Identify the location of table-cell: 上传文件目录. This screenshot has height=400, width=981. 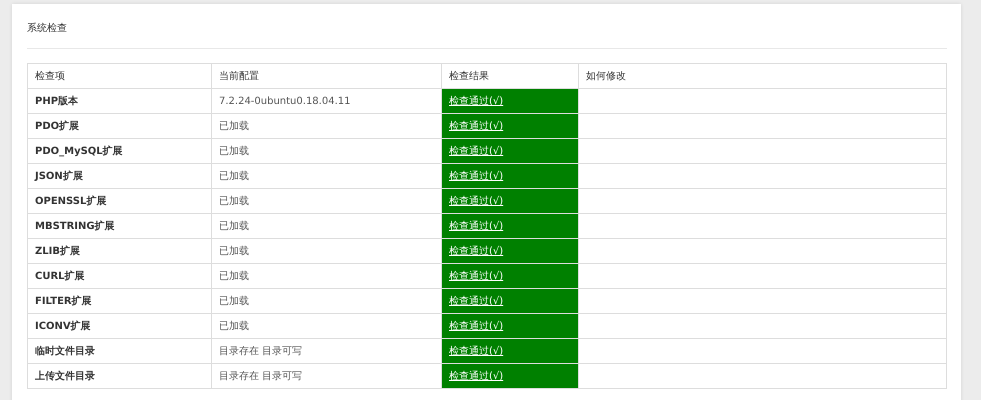
(120, 376).